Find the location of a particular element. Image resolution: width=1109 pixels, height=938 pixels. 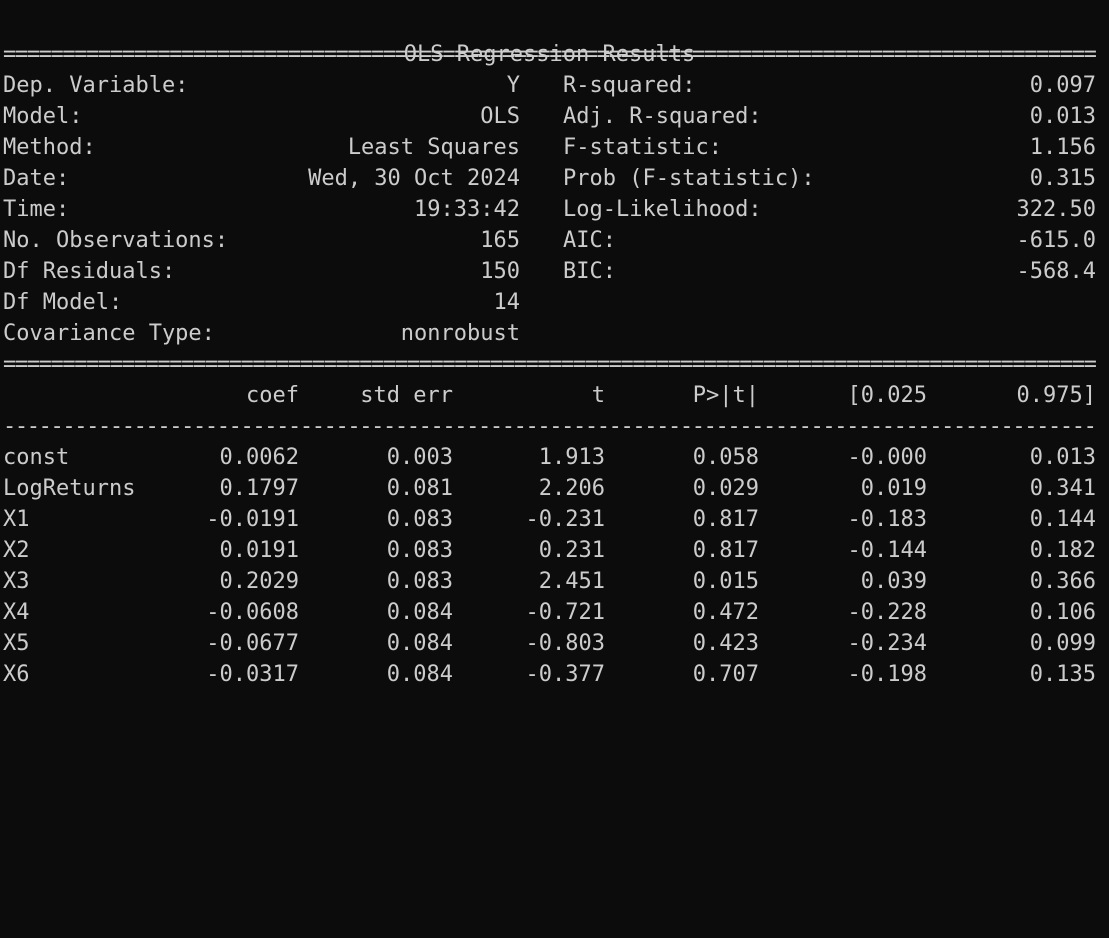

cell-coef: -0.0677 is located at coordinates (252, 643).